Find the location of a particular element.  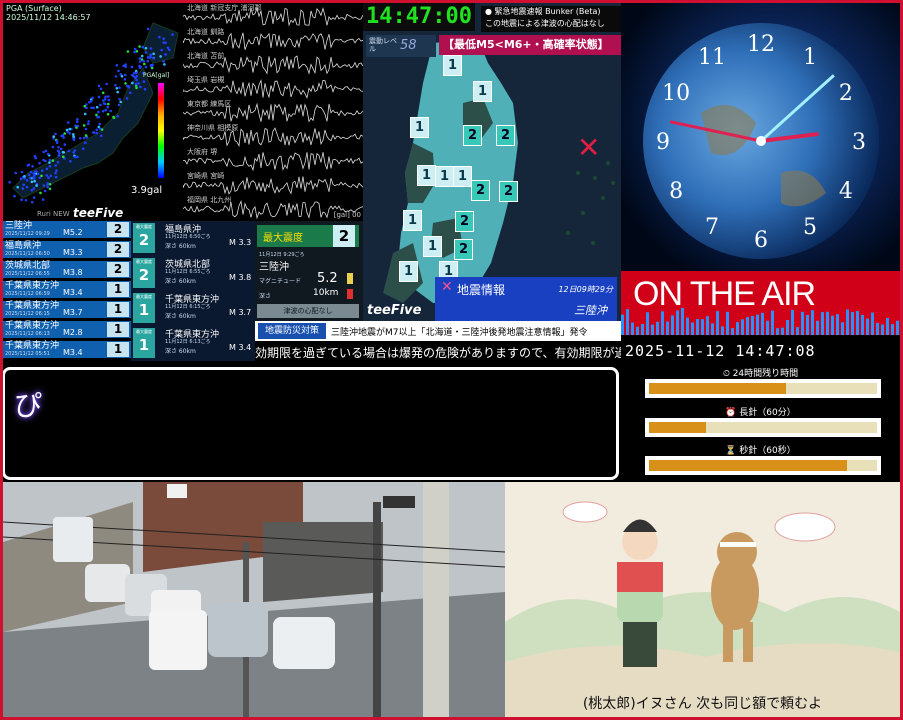

pga-scale-title: PGA[gal] is located at coordinates (156, 75).